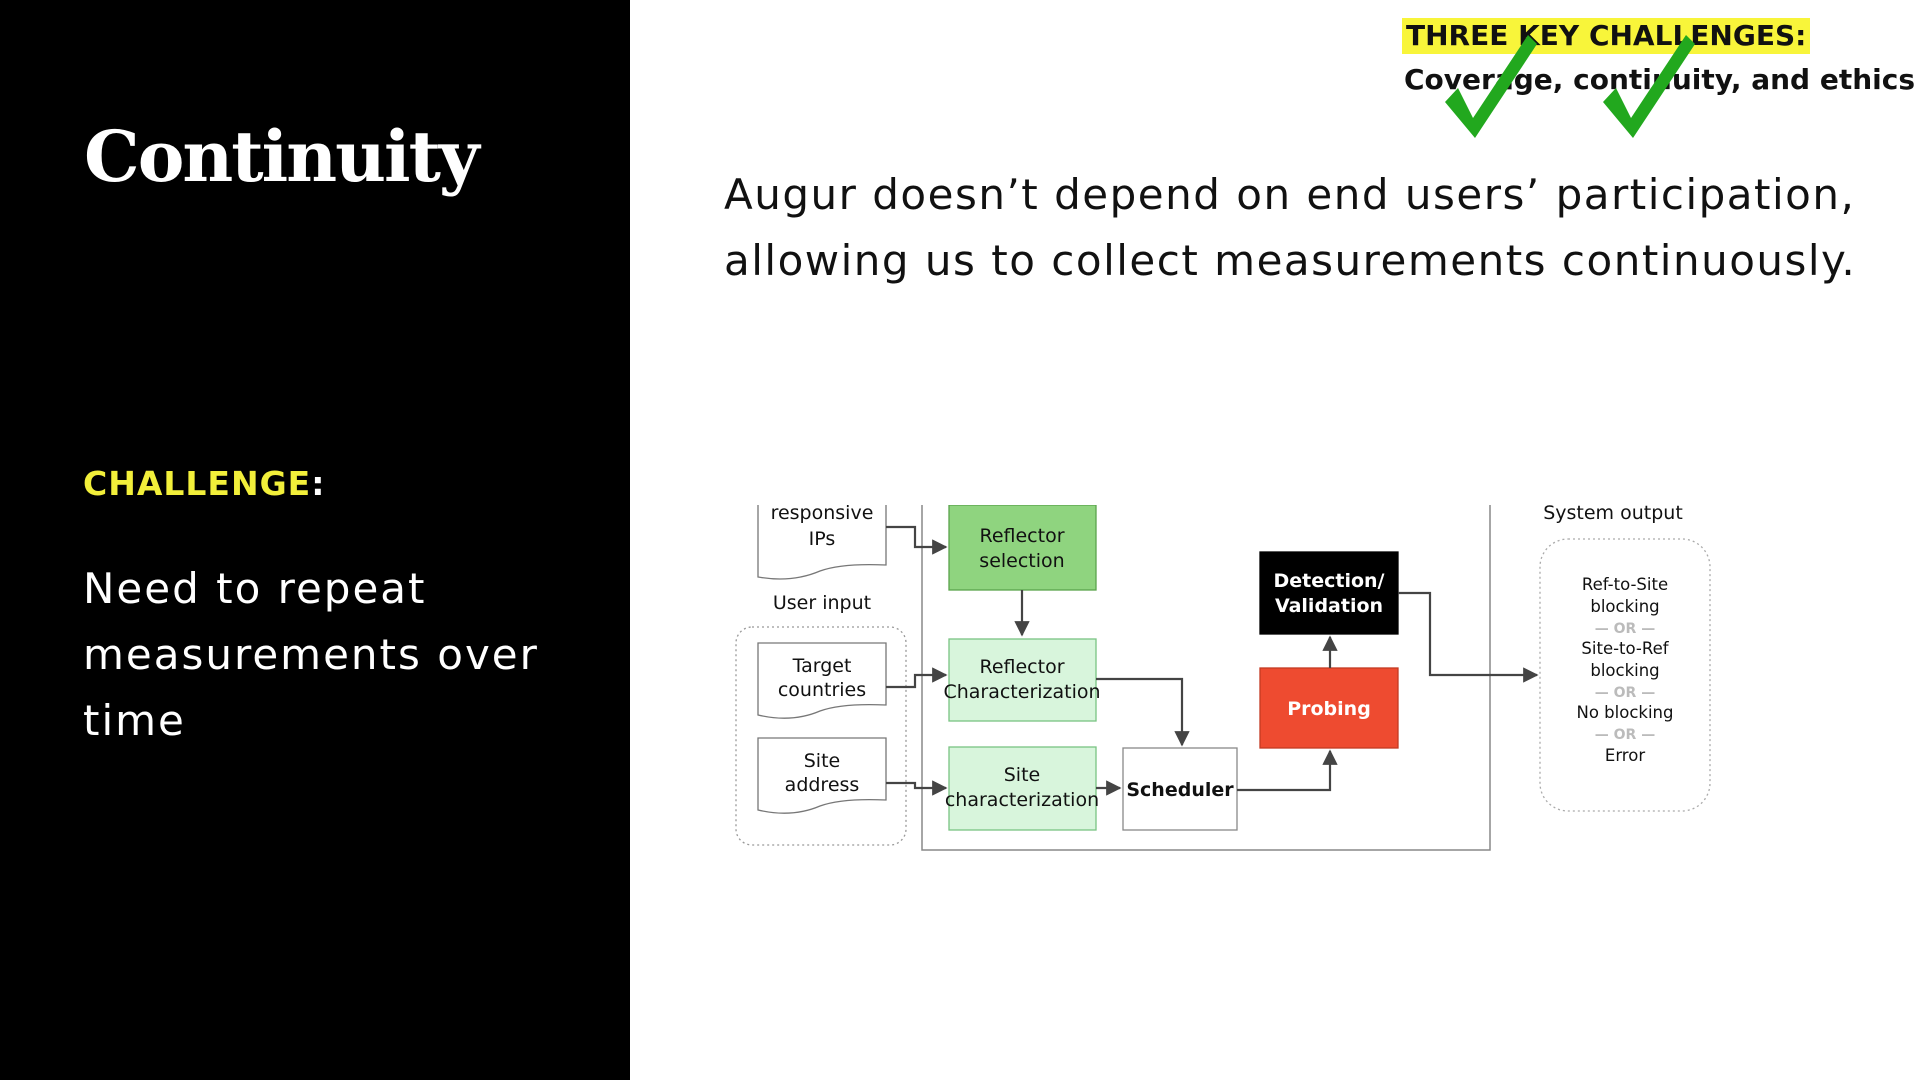 This screenshot has width=1920, height=1080. I want to click on target-countries-doc: Target countries, so click(822, 680).